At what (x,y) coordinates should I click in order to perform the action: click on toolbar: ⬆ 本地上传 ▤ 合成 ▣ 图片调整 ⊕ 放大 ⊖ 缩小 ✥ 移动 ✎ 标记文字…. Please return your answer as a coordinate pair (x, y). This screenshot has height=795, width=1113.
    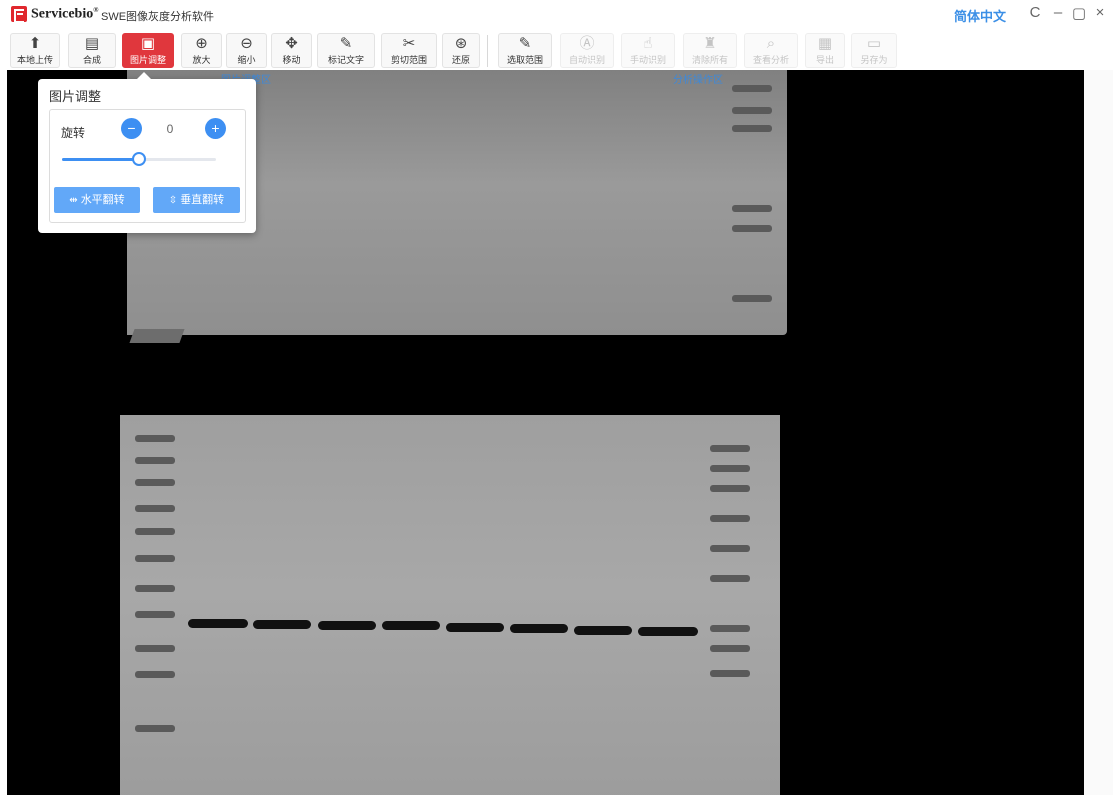
    Looking at the image, I should click on (556, 50).